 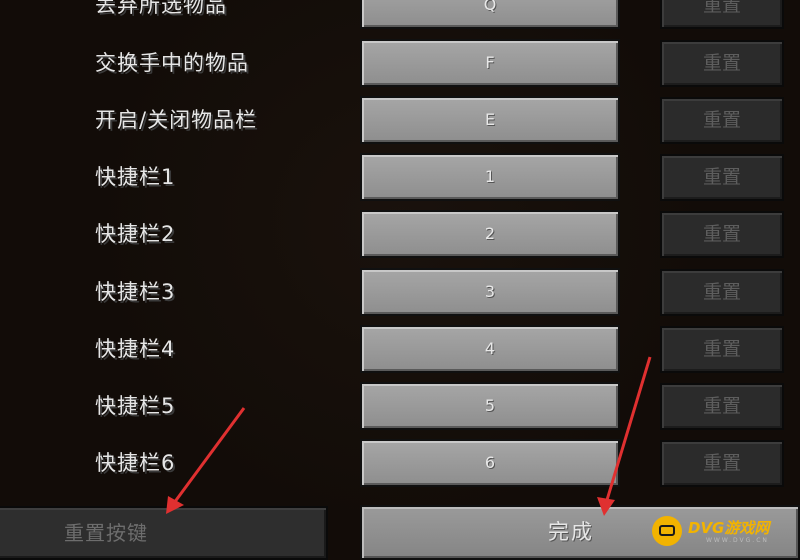 What do you see at coordinates (490, 463) in the screenshot?
I see `key-button: 6` at bounding box center [490, 463].